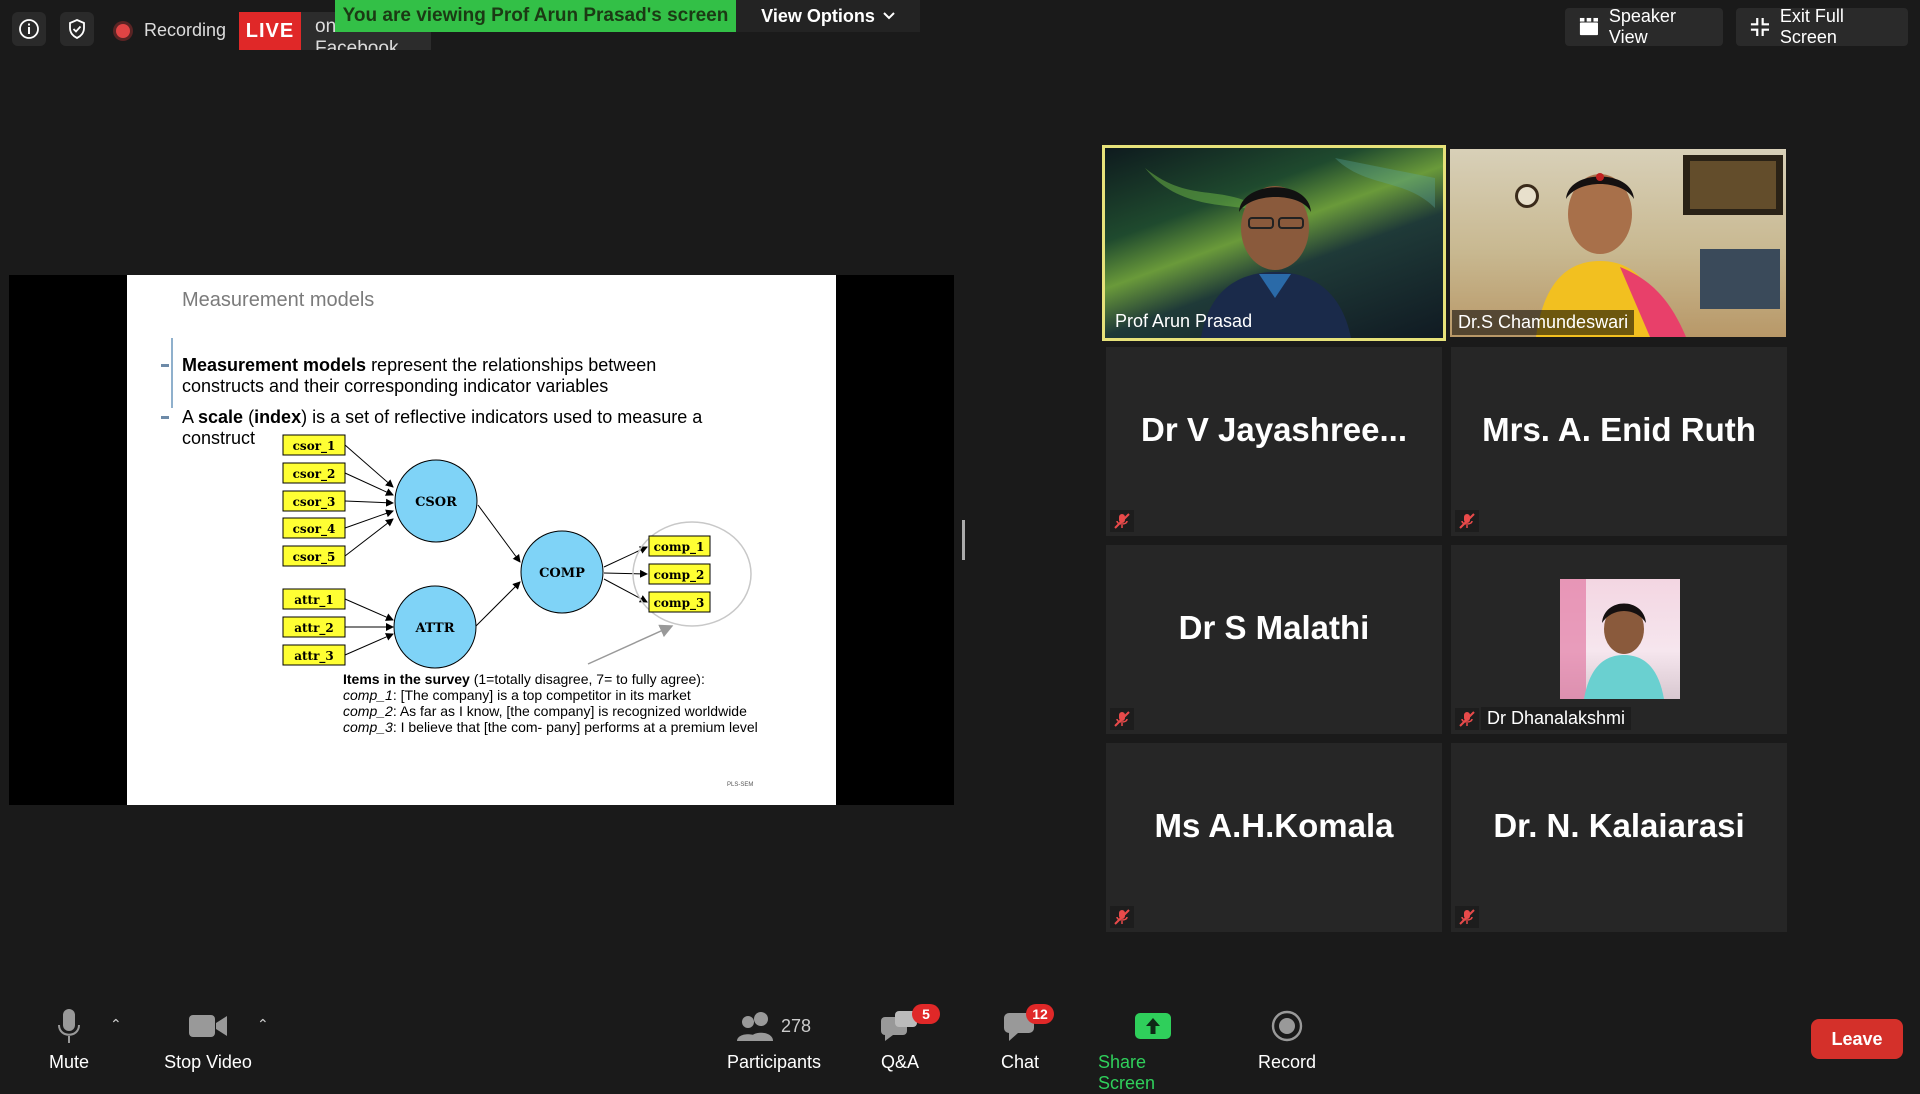  Describe the element at coordinates (368, 695) in the screenshot. I see `survey-item-key: comp_1` at that location.